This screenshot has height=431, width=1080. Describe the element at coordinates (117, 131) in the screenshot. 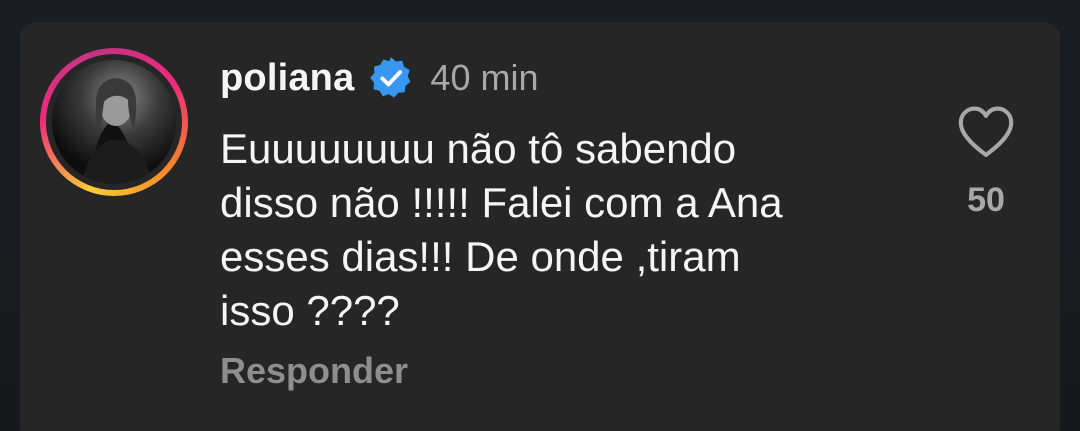

I see `avatar-photo` at that location.